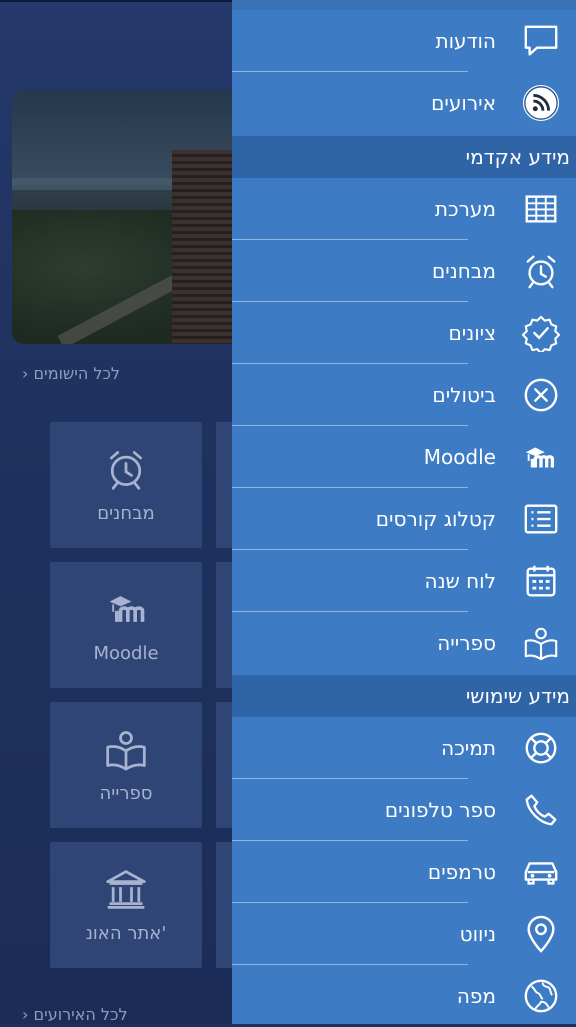 The height and width of the screenshot is (1027, 576). I want to click on list-icon, so click(541, 519).